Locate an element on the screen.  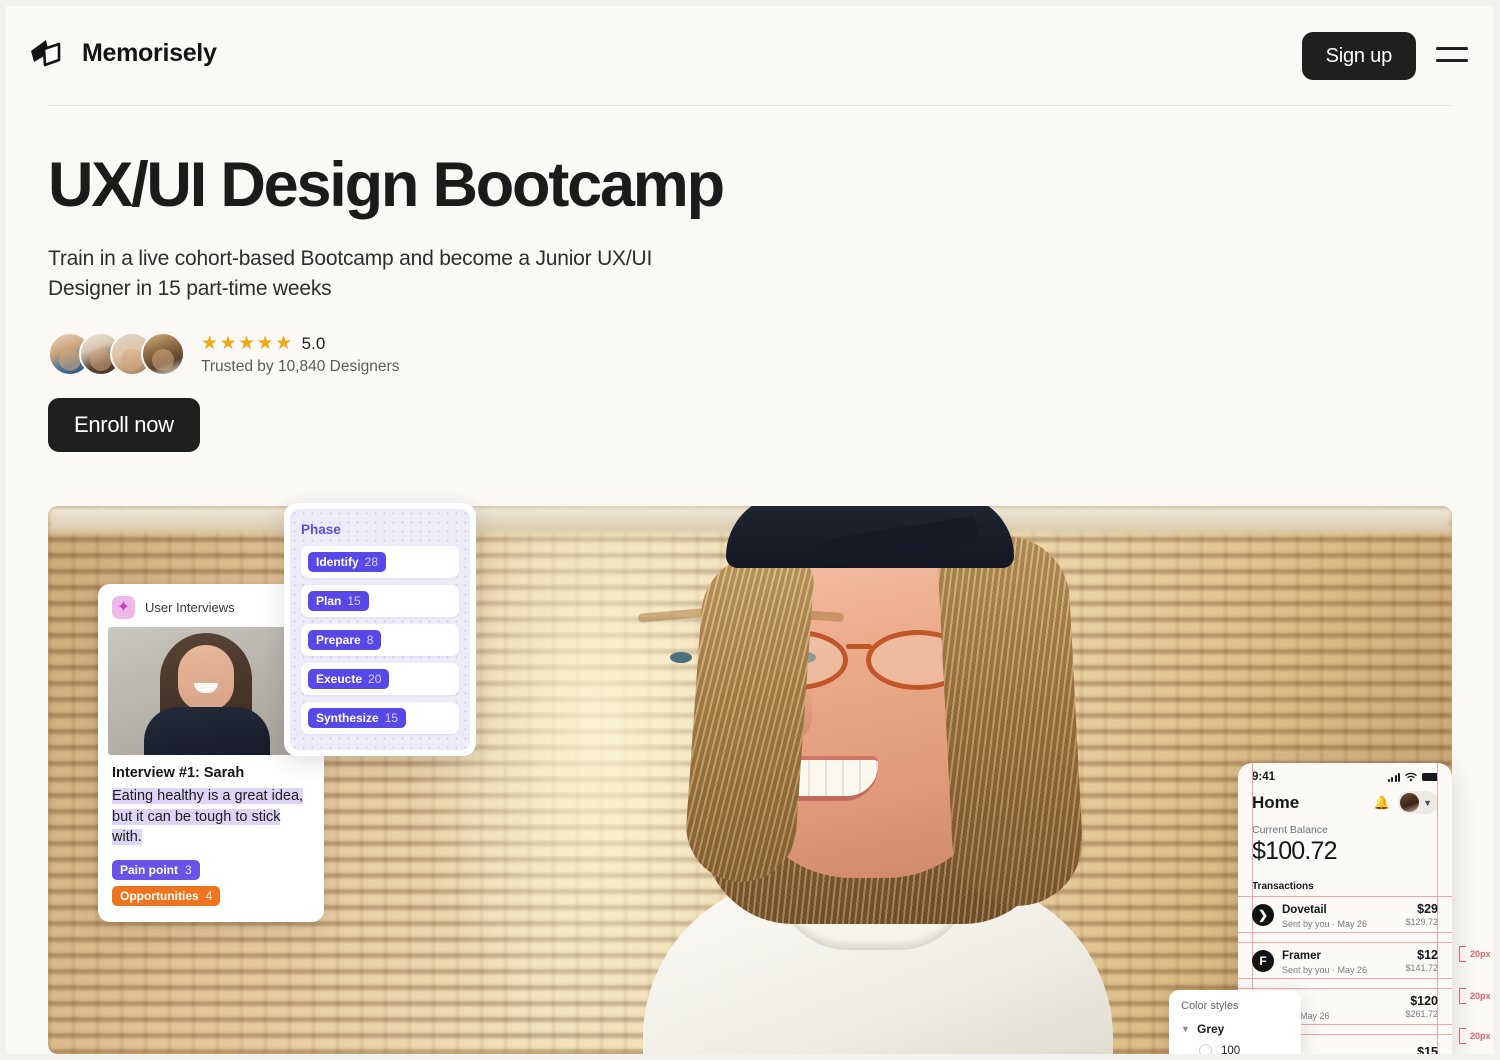
transaction-balance: $141.72 is located at coordinates (1421, 968).